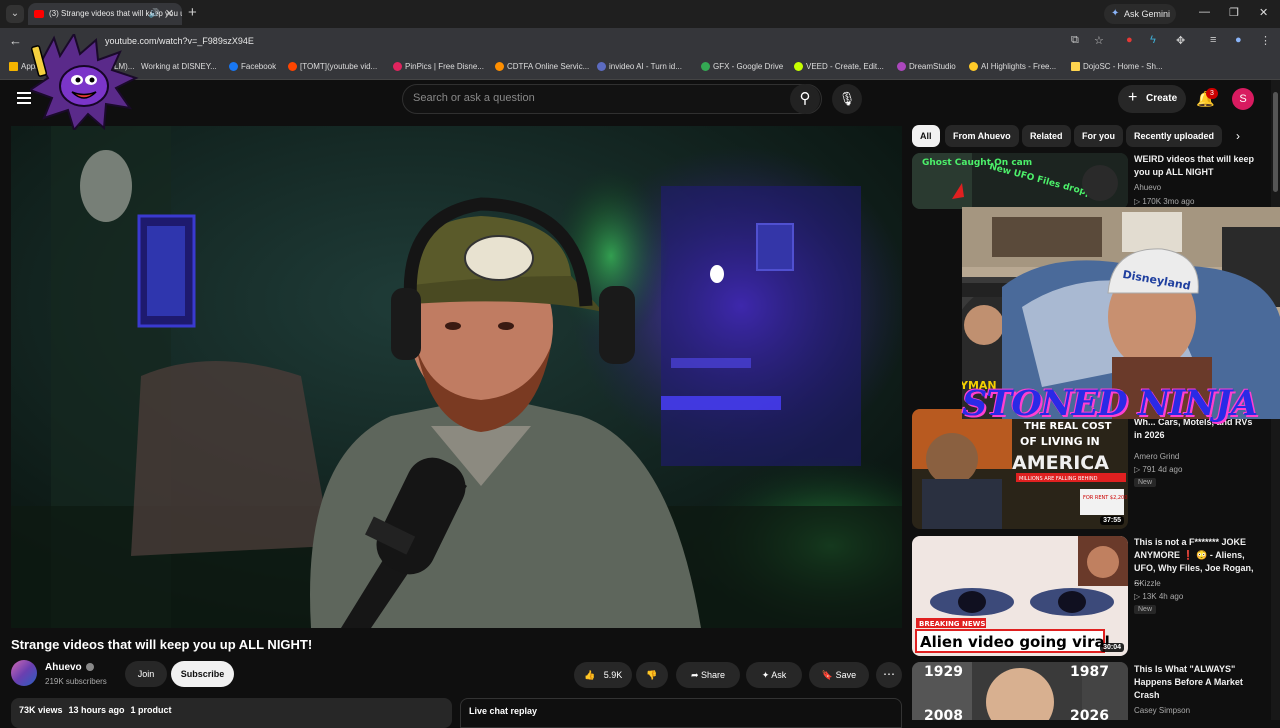 The height and width of the screenshot is (728, 1280). Describe the element at coordinates (1112, 647) in the screenshot. I see `video-duration: 30:04` at that location.